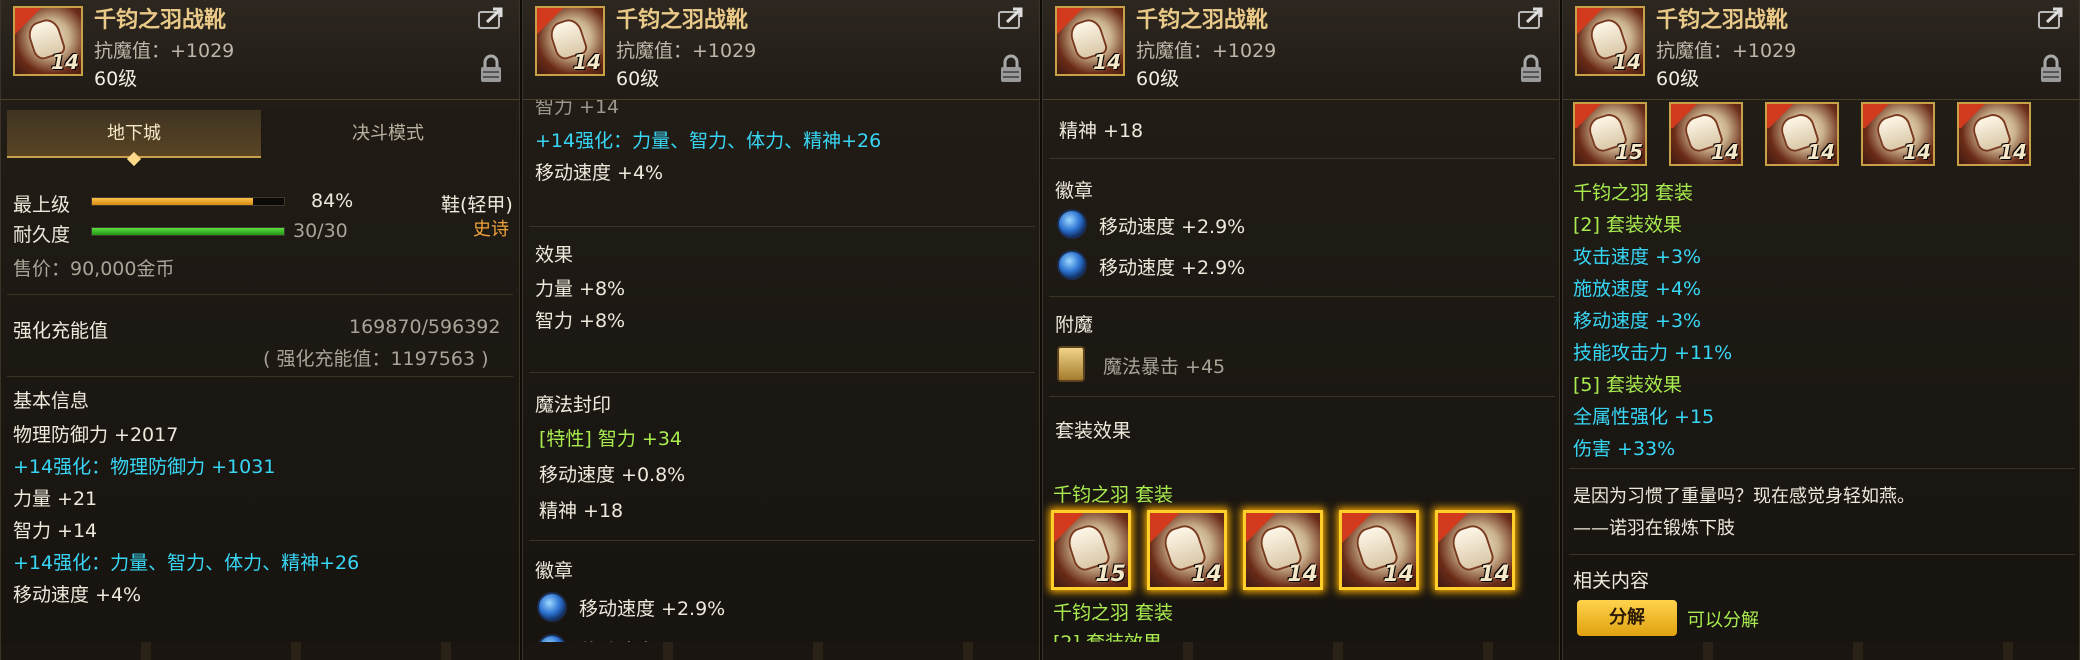  Describe the element at coordinates (1101, 131) in the screenshot. I see `stat-line: 精神 +18` at that location.